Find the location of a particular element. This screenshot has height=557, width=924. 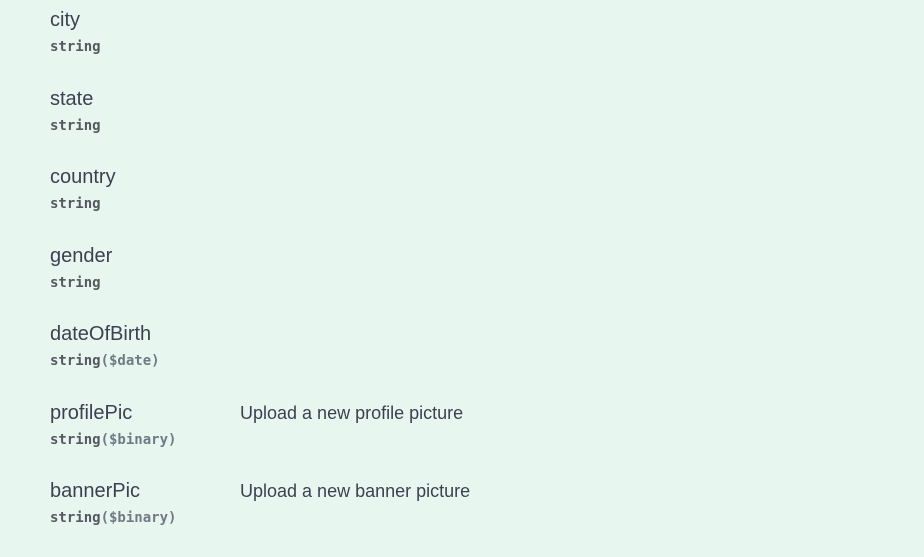

property-row-city: city string is located at coordinates (460, 32).